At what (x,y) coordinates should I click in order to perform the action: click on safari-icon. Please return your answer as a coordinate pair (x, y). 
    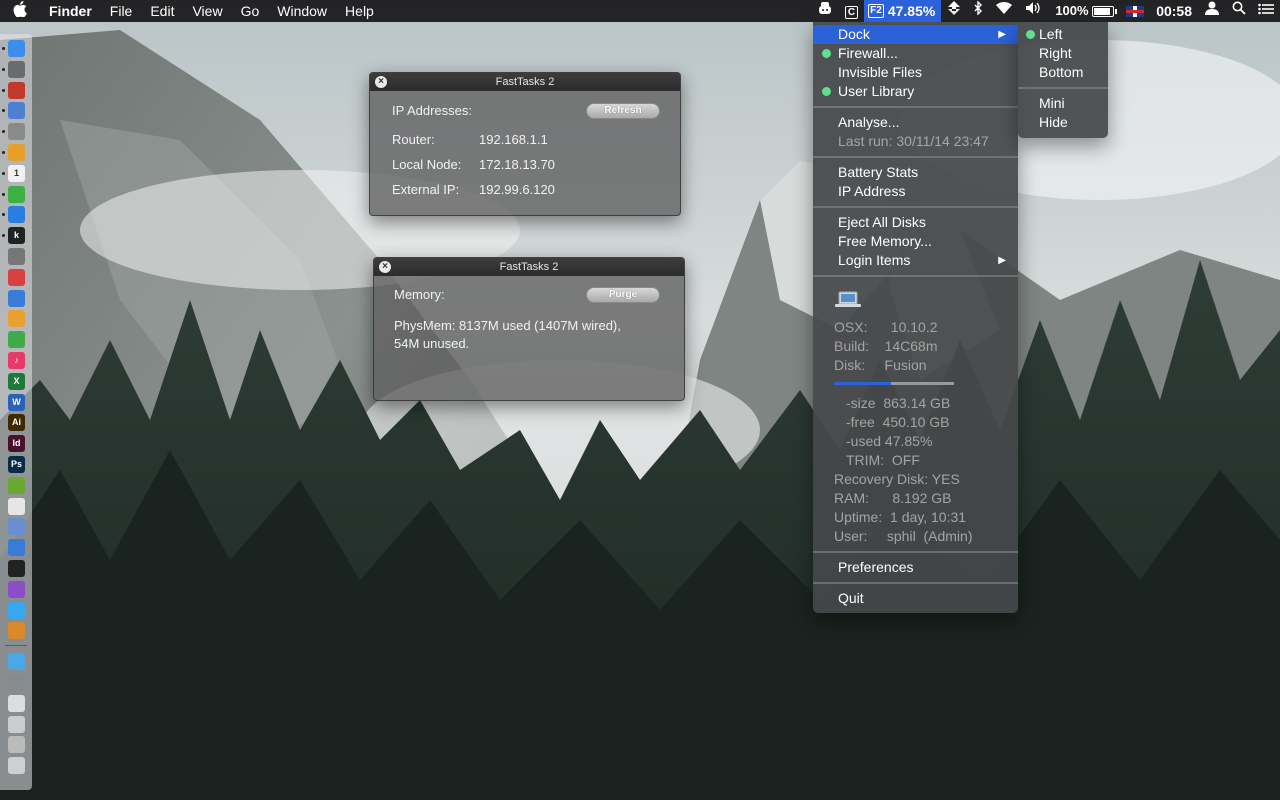
    Looking at the image, I should click on (16, 215).